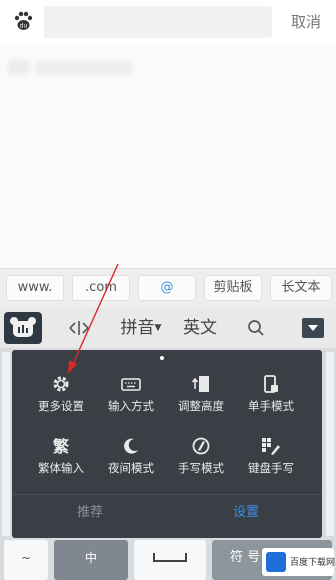 Image resolution: width=336 pixels, height=580 pixels. Describe the element at coordinates (131, 396) in the screenshot. I see `menu-item-input-method: 输入方式` at that location.